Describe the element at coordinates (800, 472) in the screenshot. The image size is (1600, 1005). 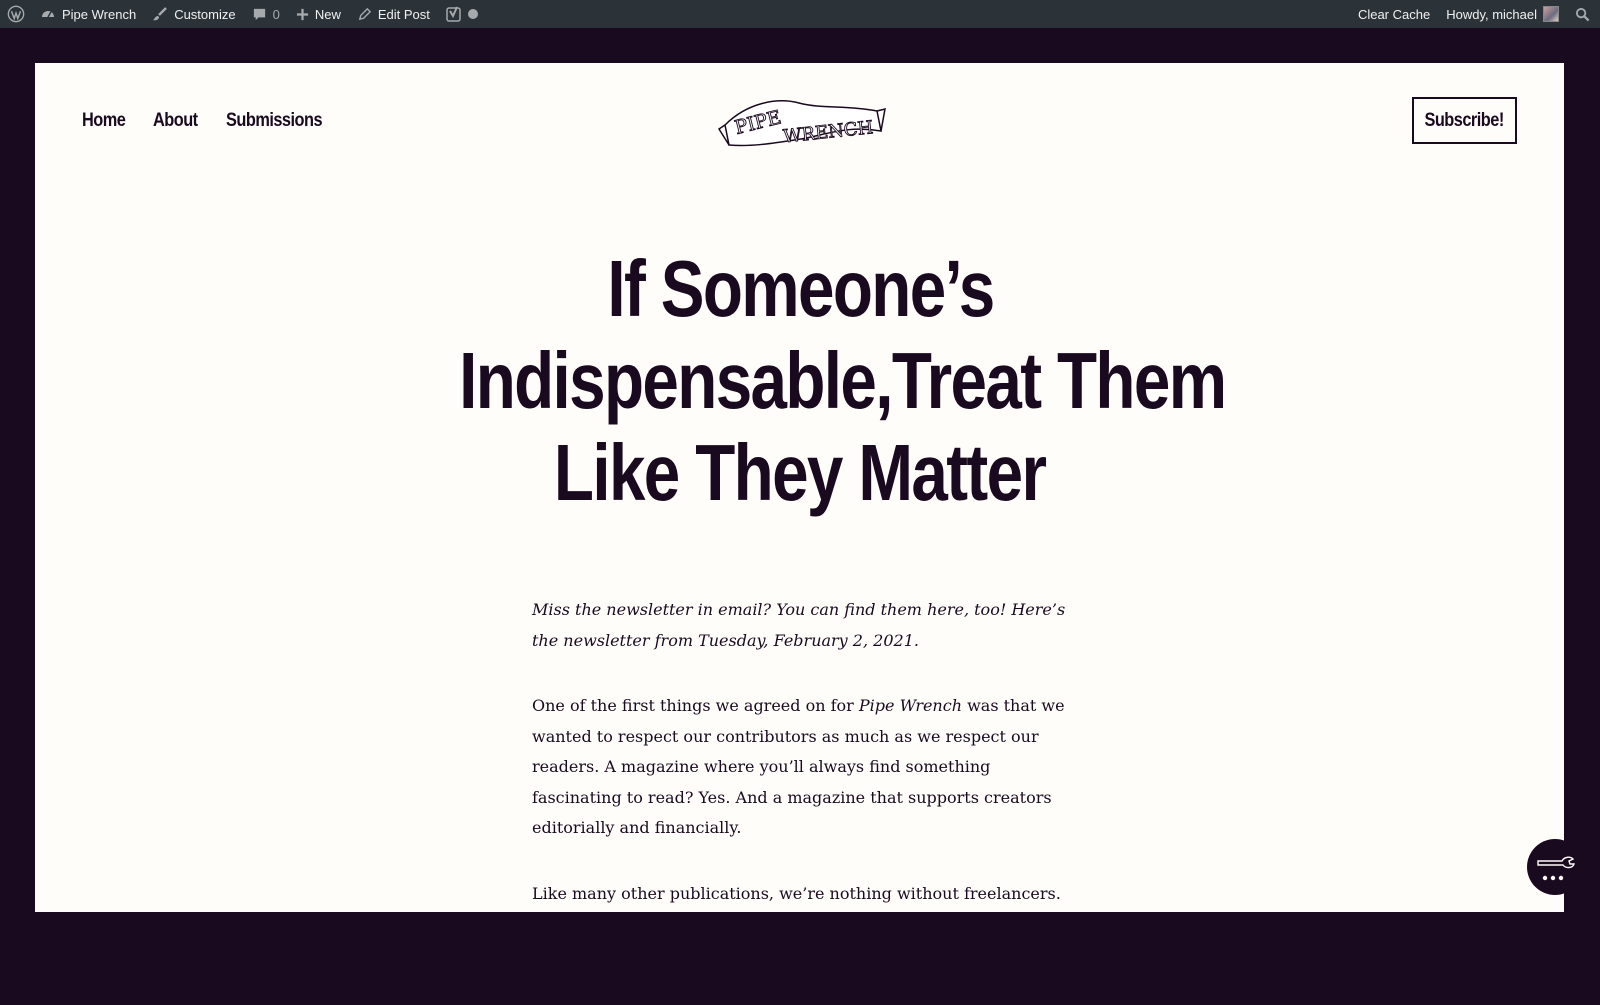
I see `post-title-line-3: Like They Matter` at that location.